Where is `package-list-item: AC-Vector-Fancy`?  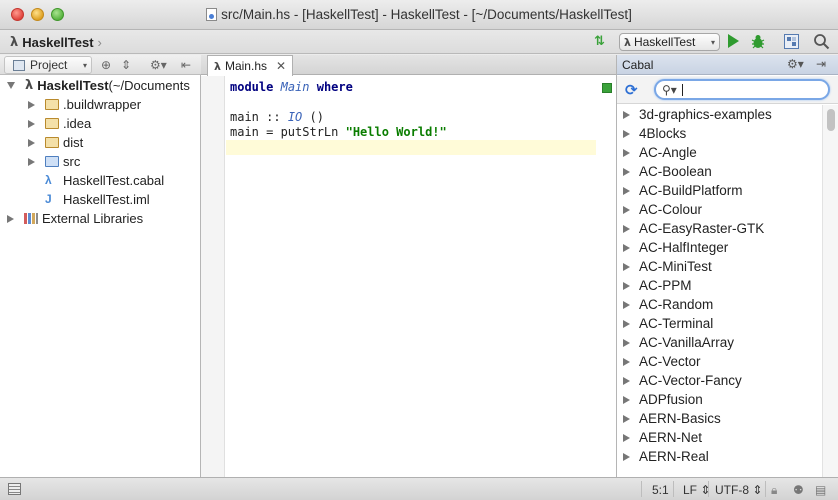
package-list-item: AC-Vector-Fancy is located at coordinates (719, 380).